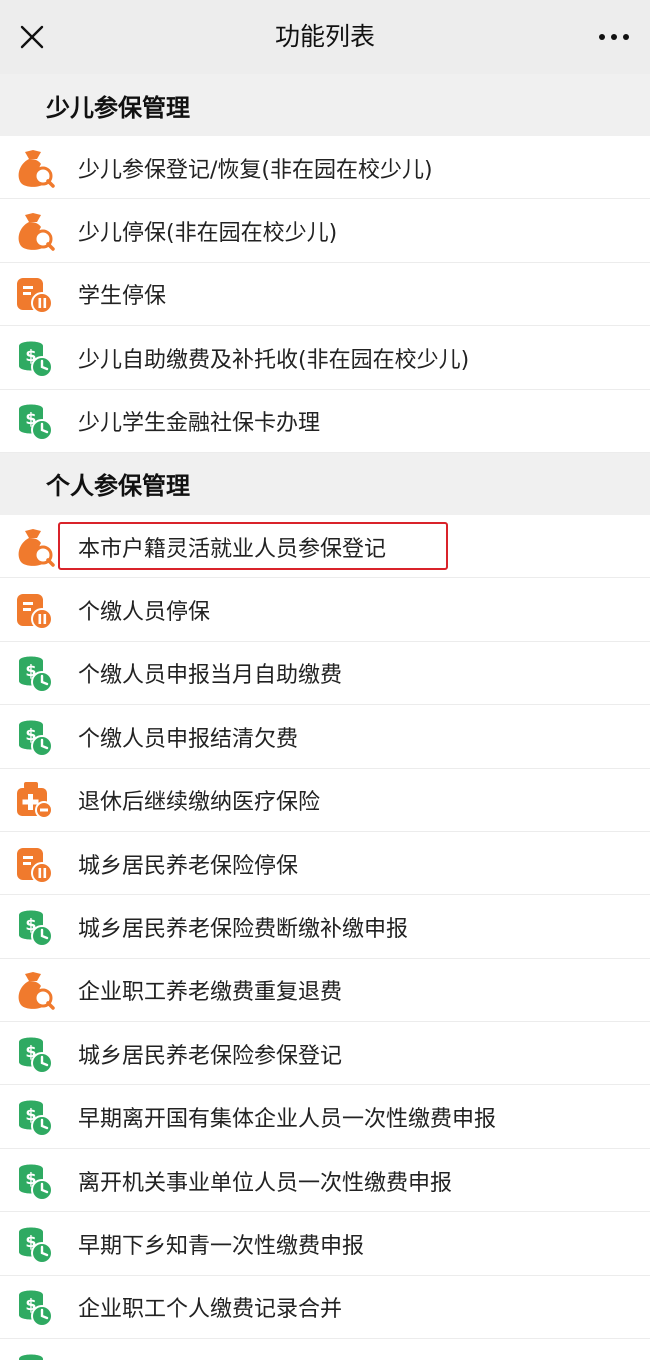 The height and width of the screenshot is (1360, 650). I want to click on list-item-label: 企业职工养老缴费重复退费, so click(210, 993).